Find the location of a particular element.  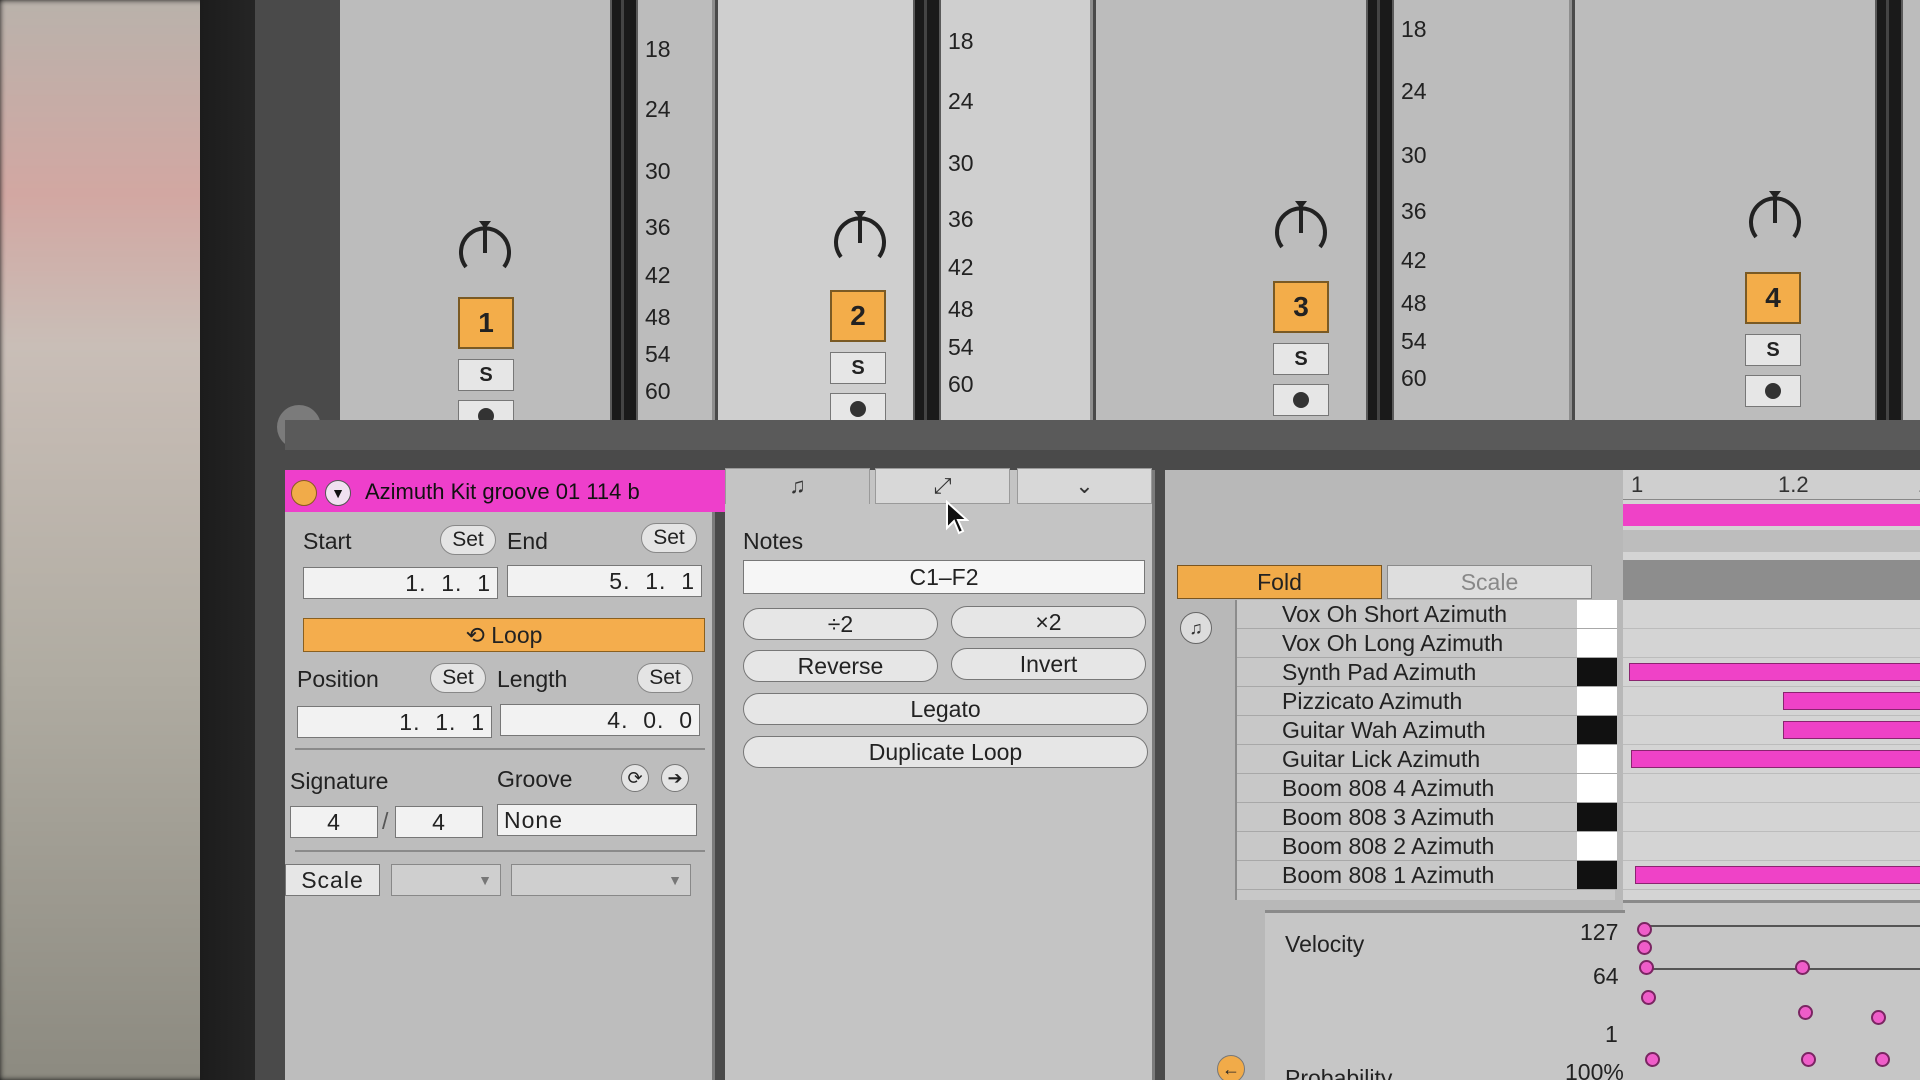

list-item: Synth Pad Azimuth is located at coordinates (1427, 672).